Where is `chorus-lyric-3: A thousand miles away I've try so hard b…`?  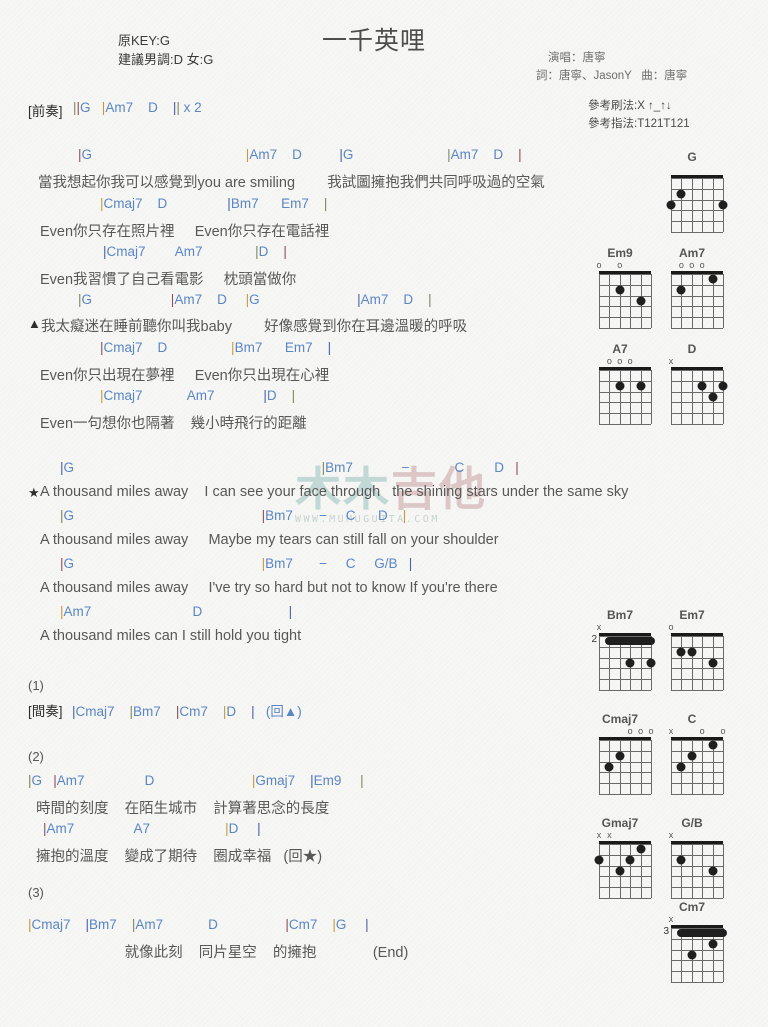 chorus-lyric-3: A thousand miles away I've try so hard b… is located at coordinates (269, 588).